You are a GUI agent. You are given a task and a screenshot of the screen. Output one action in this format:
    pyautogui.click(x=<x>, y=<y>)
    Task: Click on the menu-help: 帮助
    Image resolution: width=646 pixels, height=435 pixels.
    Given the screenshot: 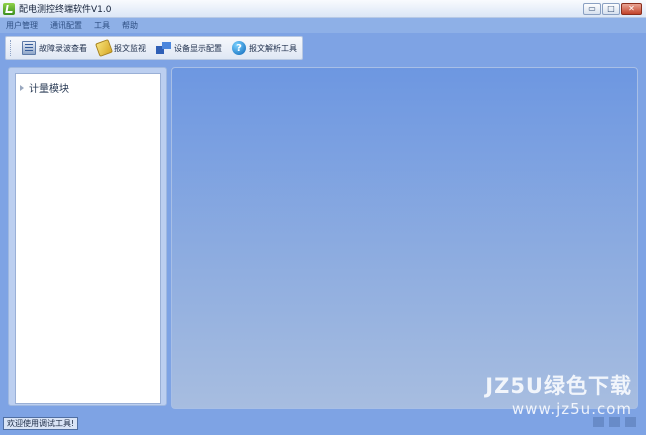 What is the action you would take?
    pyautogui.click(x=130, y=25)
    